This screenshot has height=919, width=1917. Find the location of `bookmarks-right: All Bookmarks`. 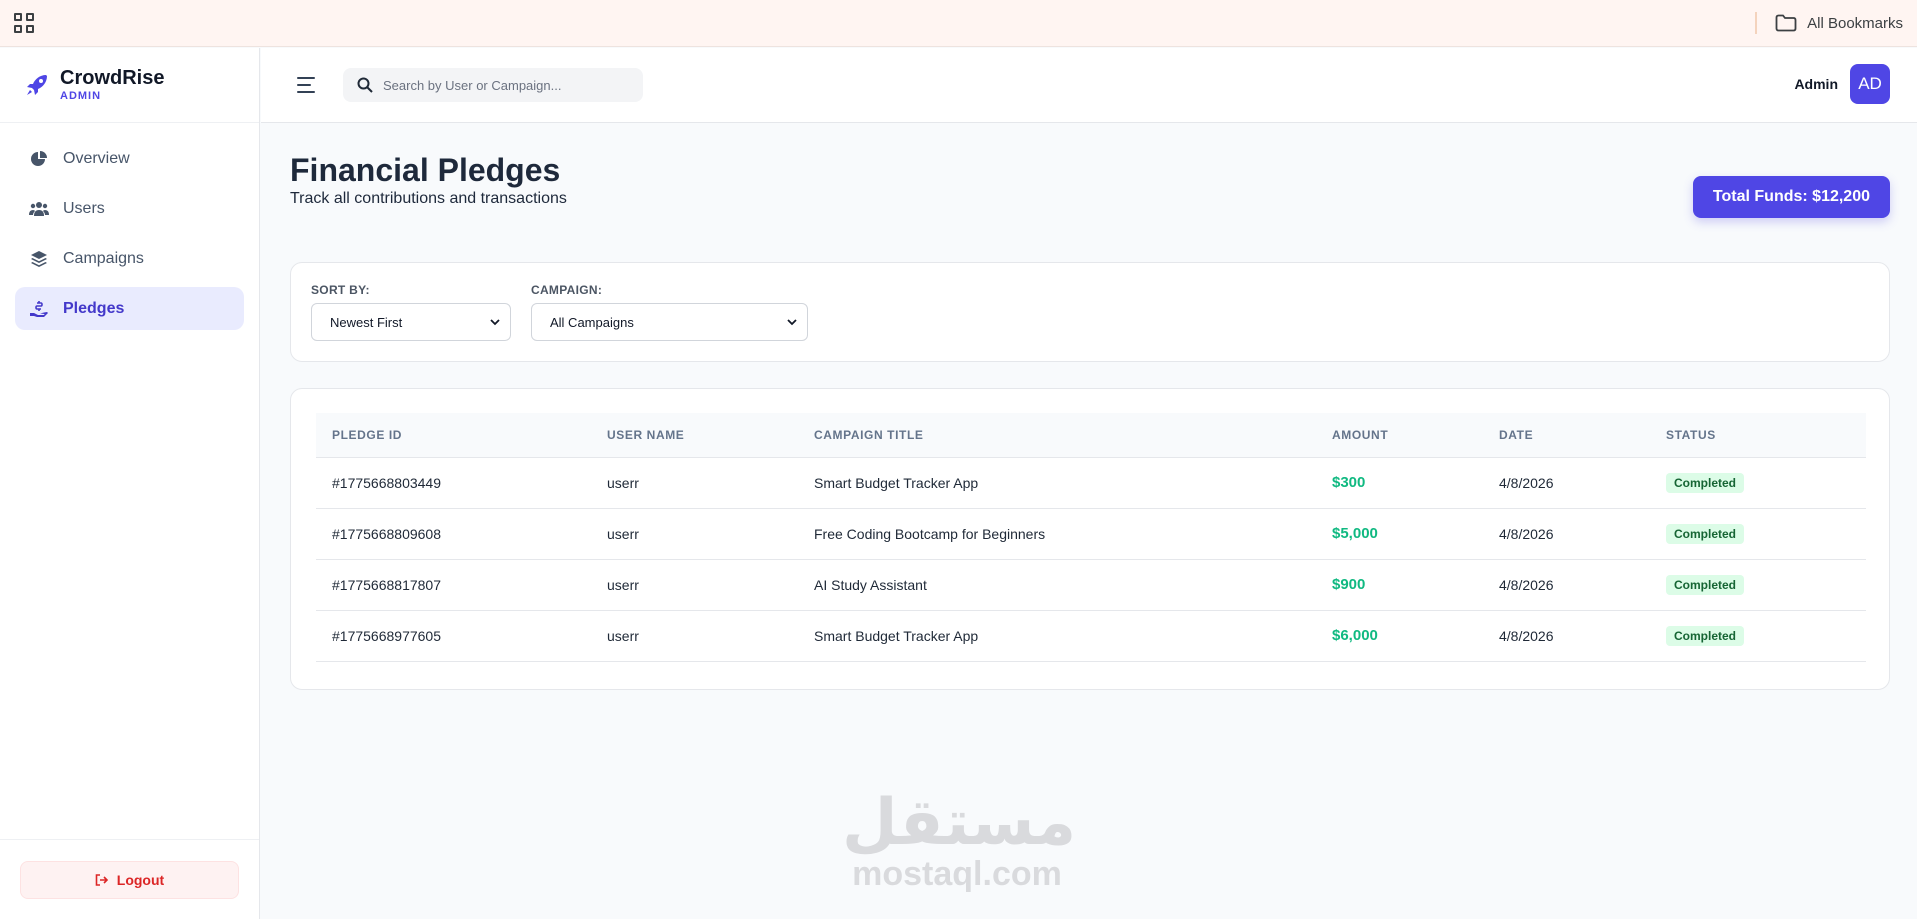

bookmarks-right: All Bookmarks is located at coordinates (1829, 23).